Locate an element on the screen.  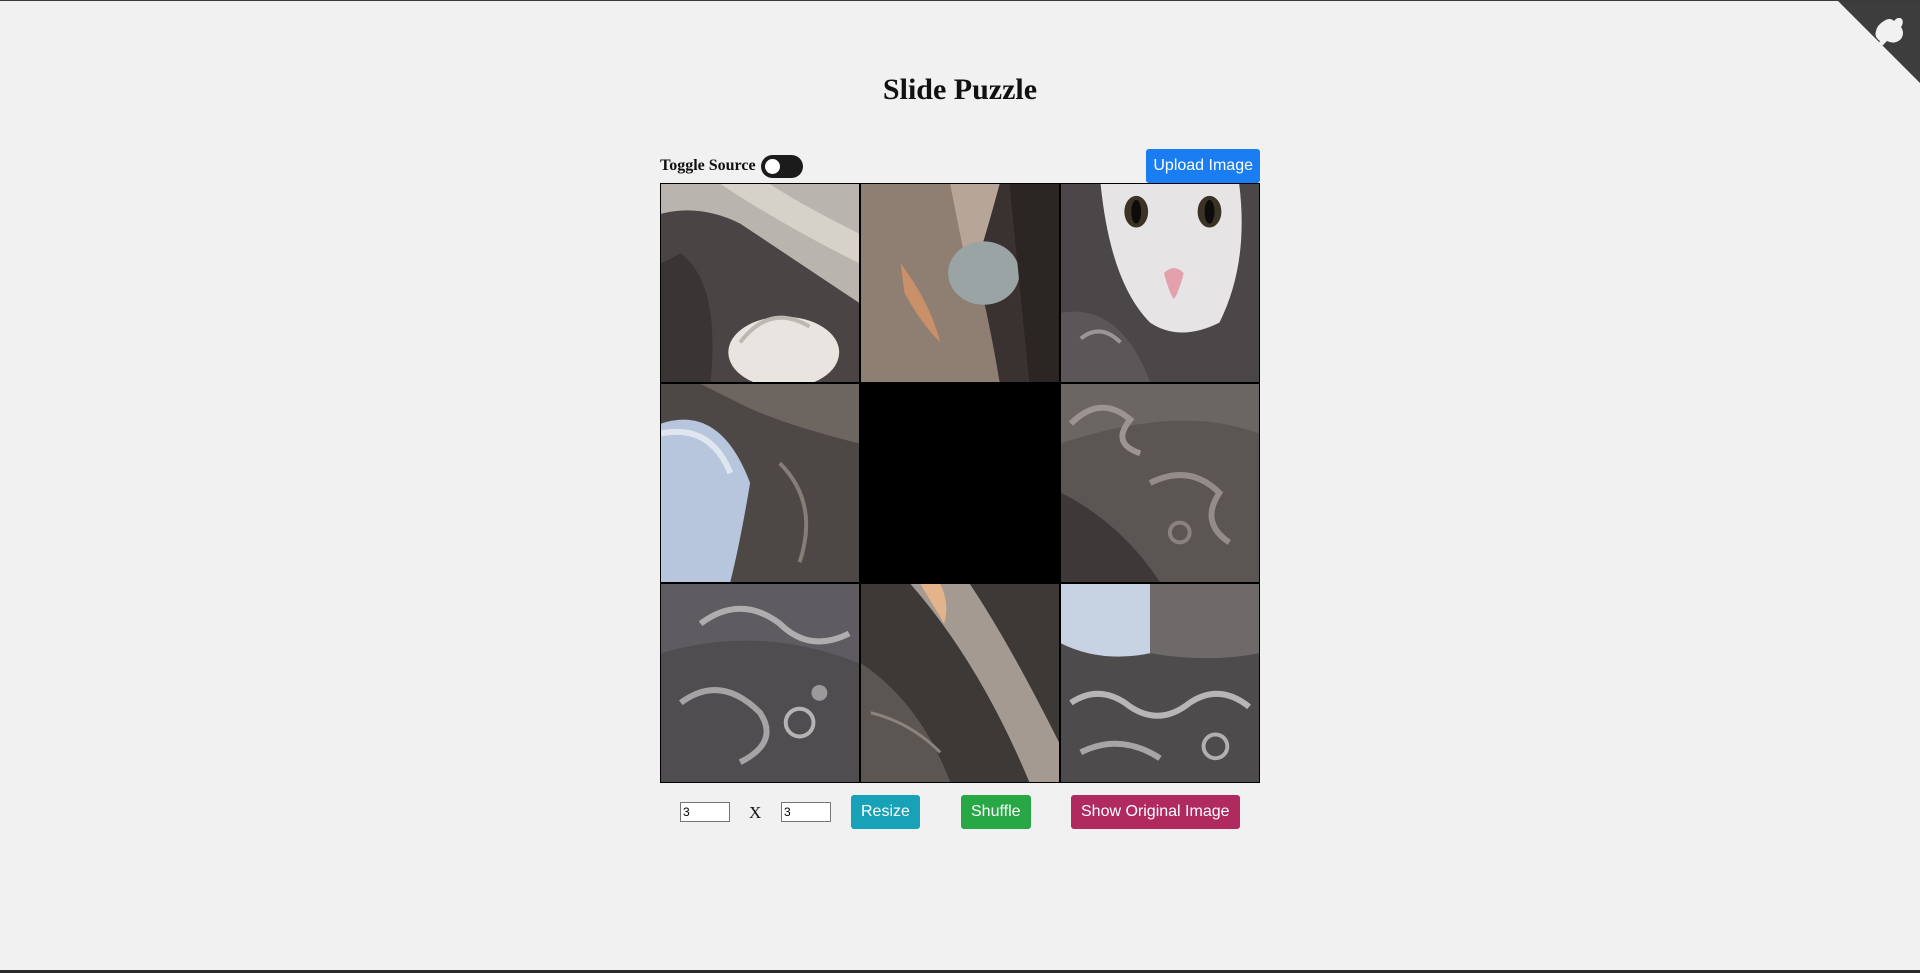
rows-input is located at coordinates (705, 812).